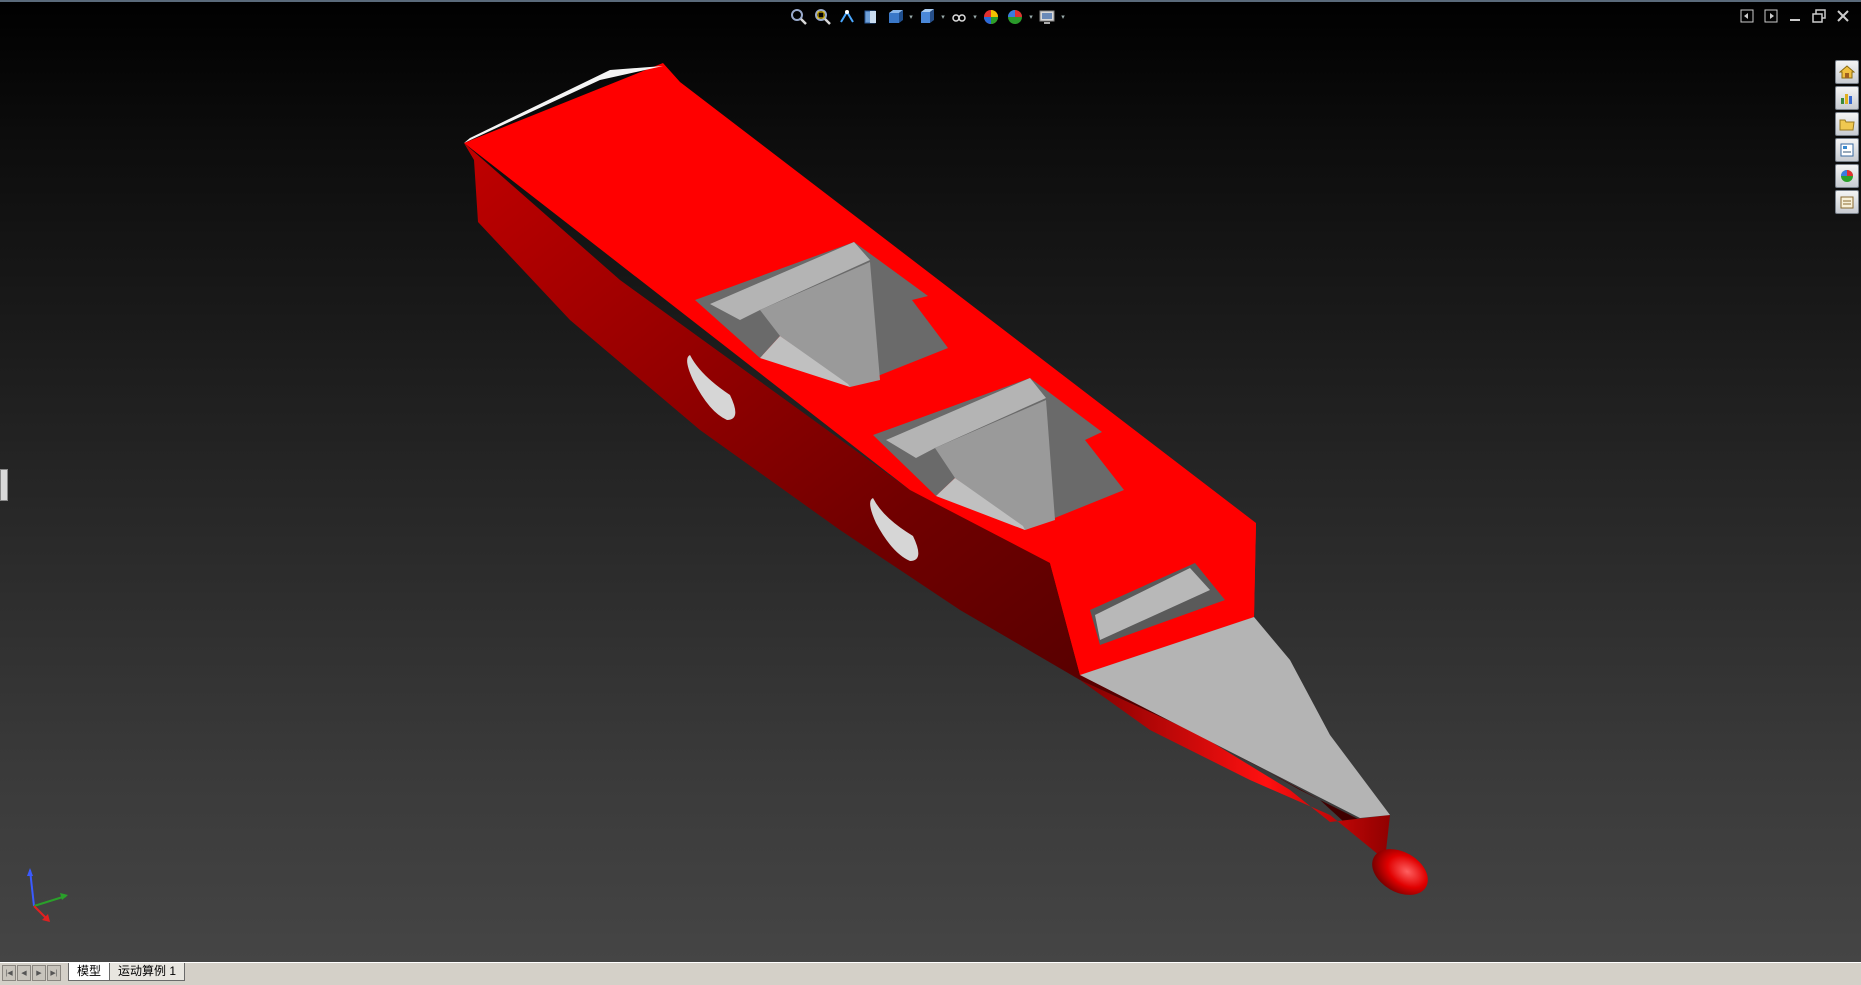 The image size is (1861, 985). Describe the element at coordinates (147, 972) in the screenshot. I see `tab-motion-study-1: 运动算例 1` at that location.